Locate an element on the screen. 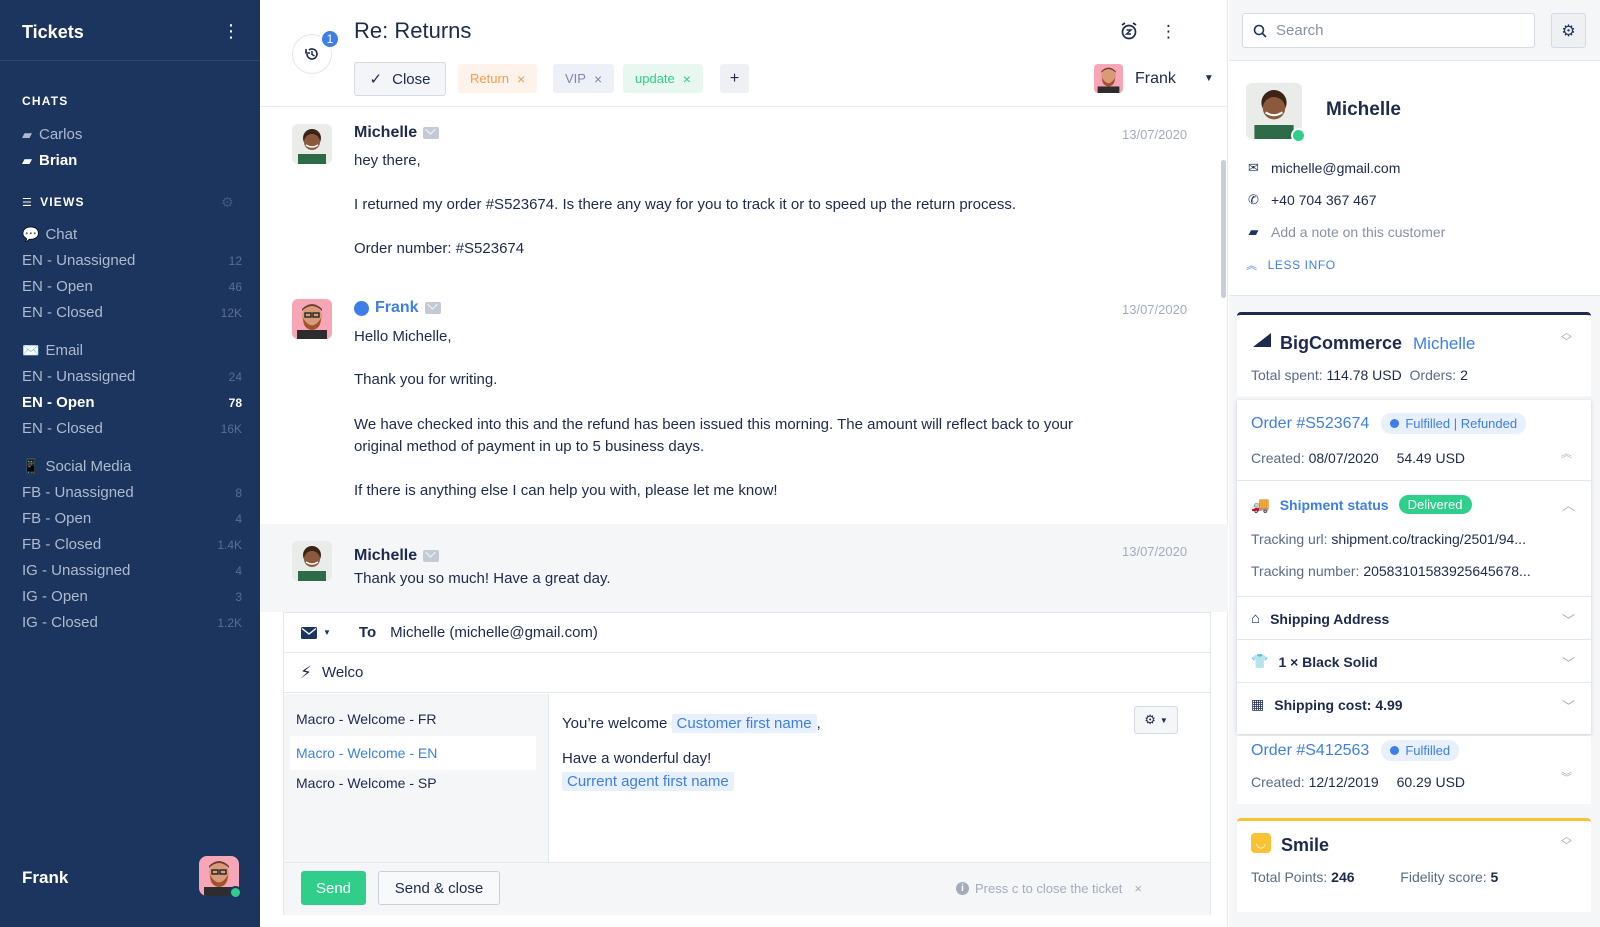 This screenshot has height=927, width=1600. view-count: 12 is located at coordinates (235, 260).